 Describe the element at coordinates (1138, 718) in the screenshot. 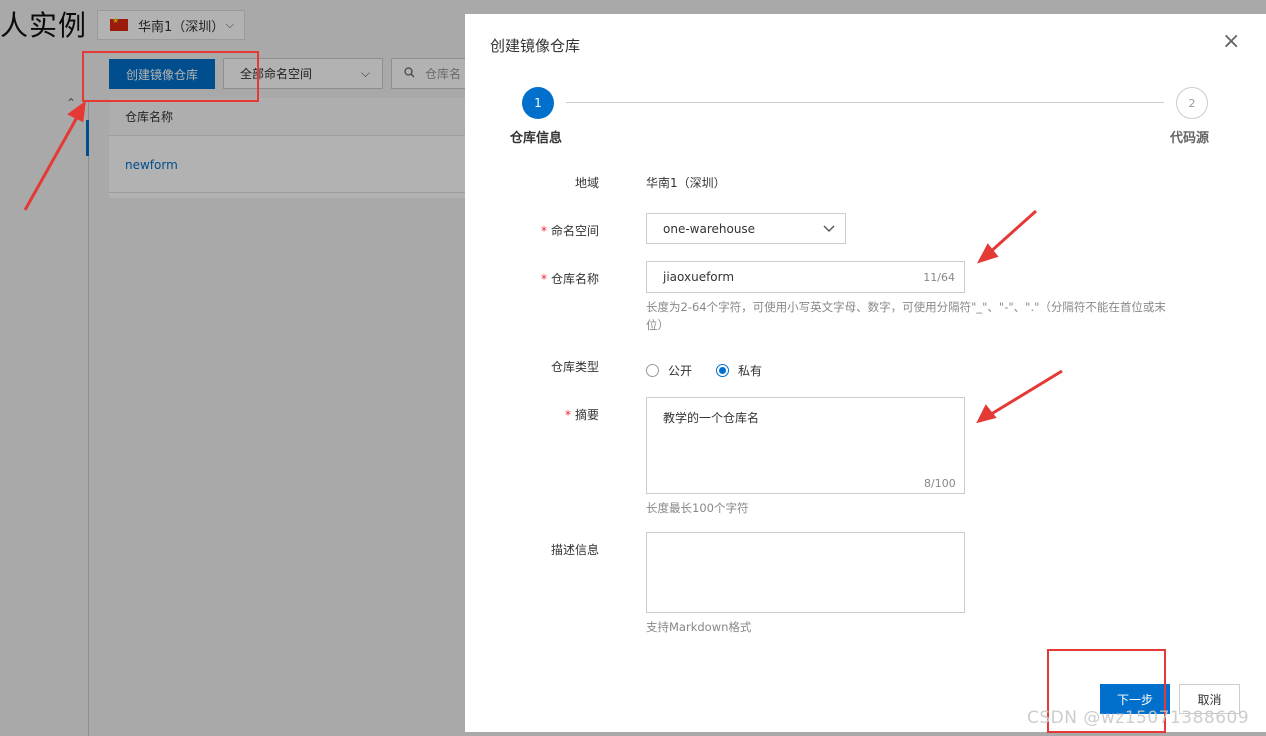

I see `watermark: CSDN @wz15071388609` at that location.